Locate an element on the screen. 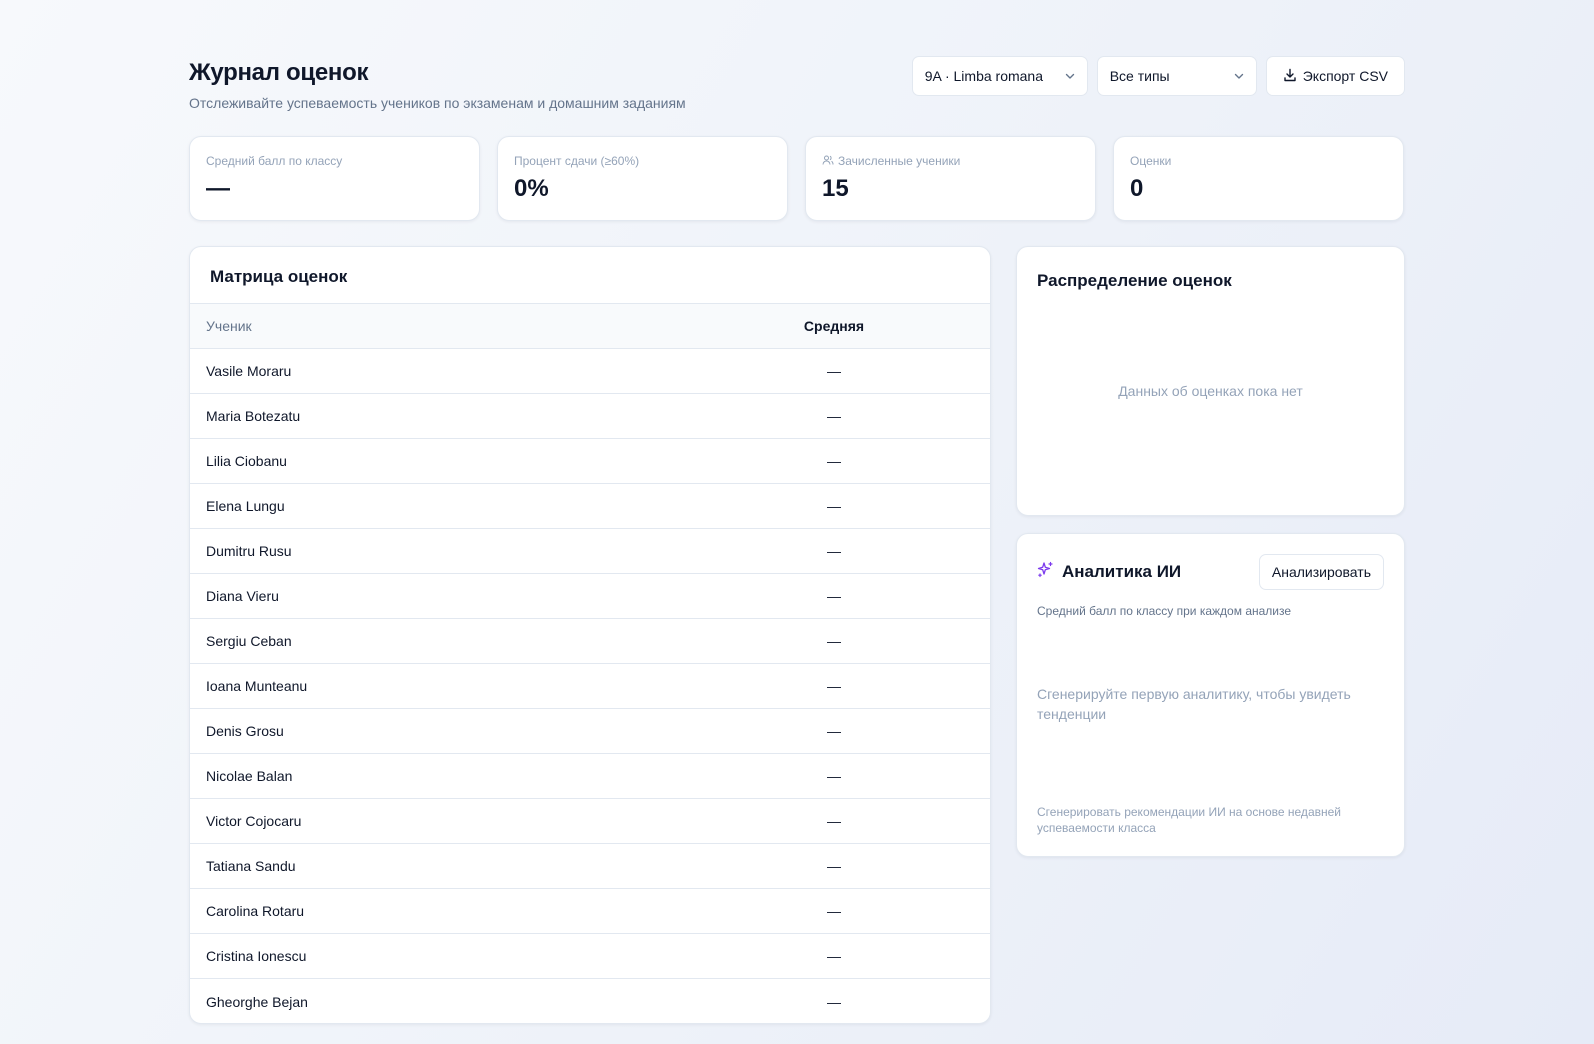  grade-distribution-empty: Данных об оценках пока нет is located at coordinates (1210, 391).